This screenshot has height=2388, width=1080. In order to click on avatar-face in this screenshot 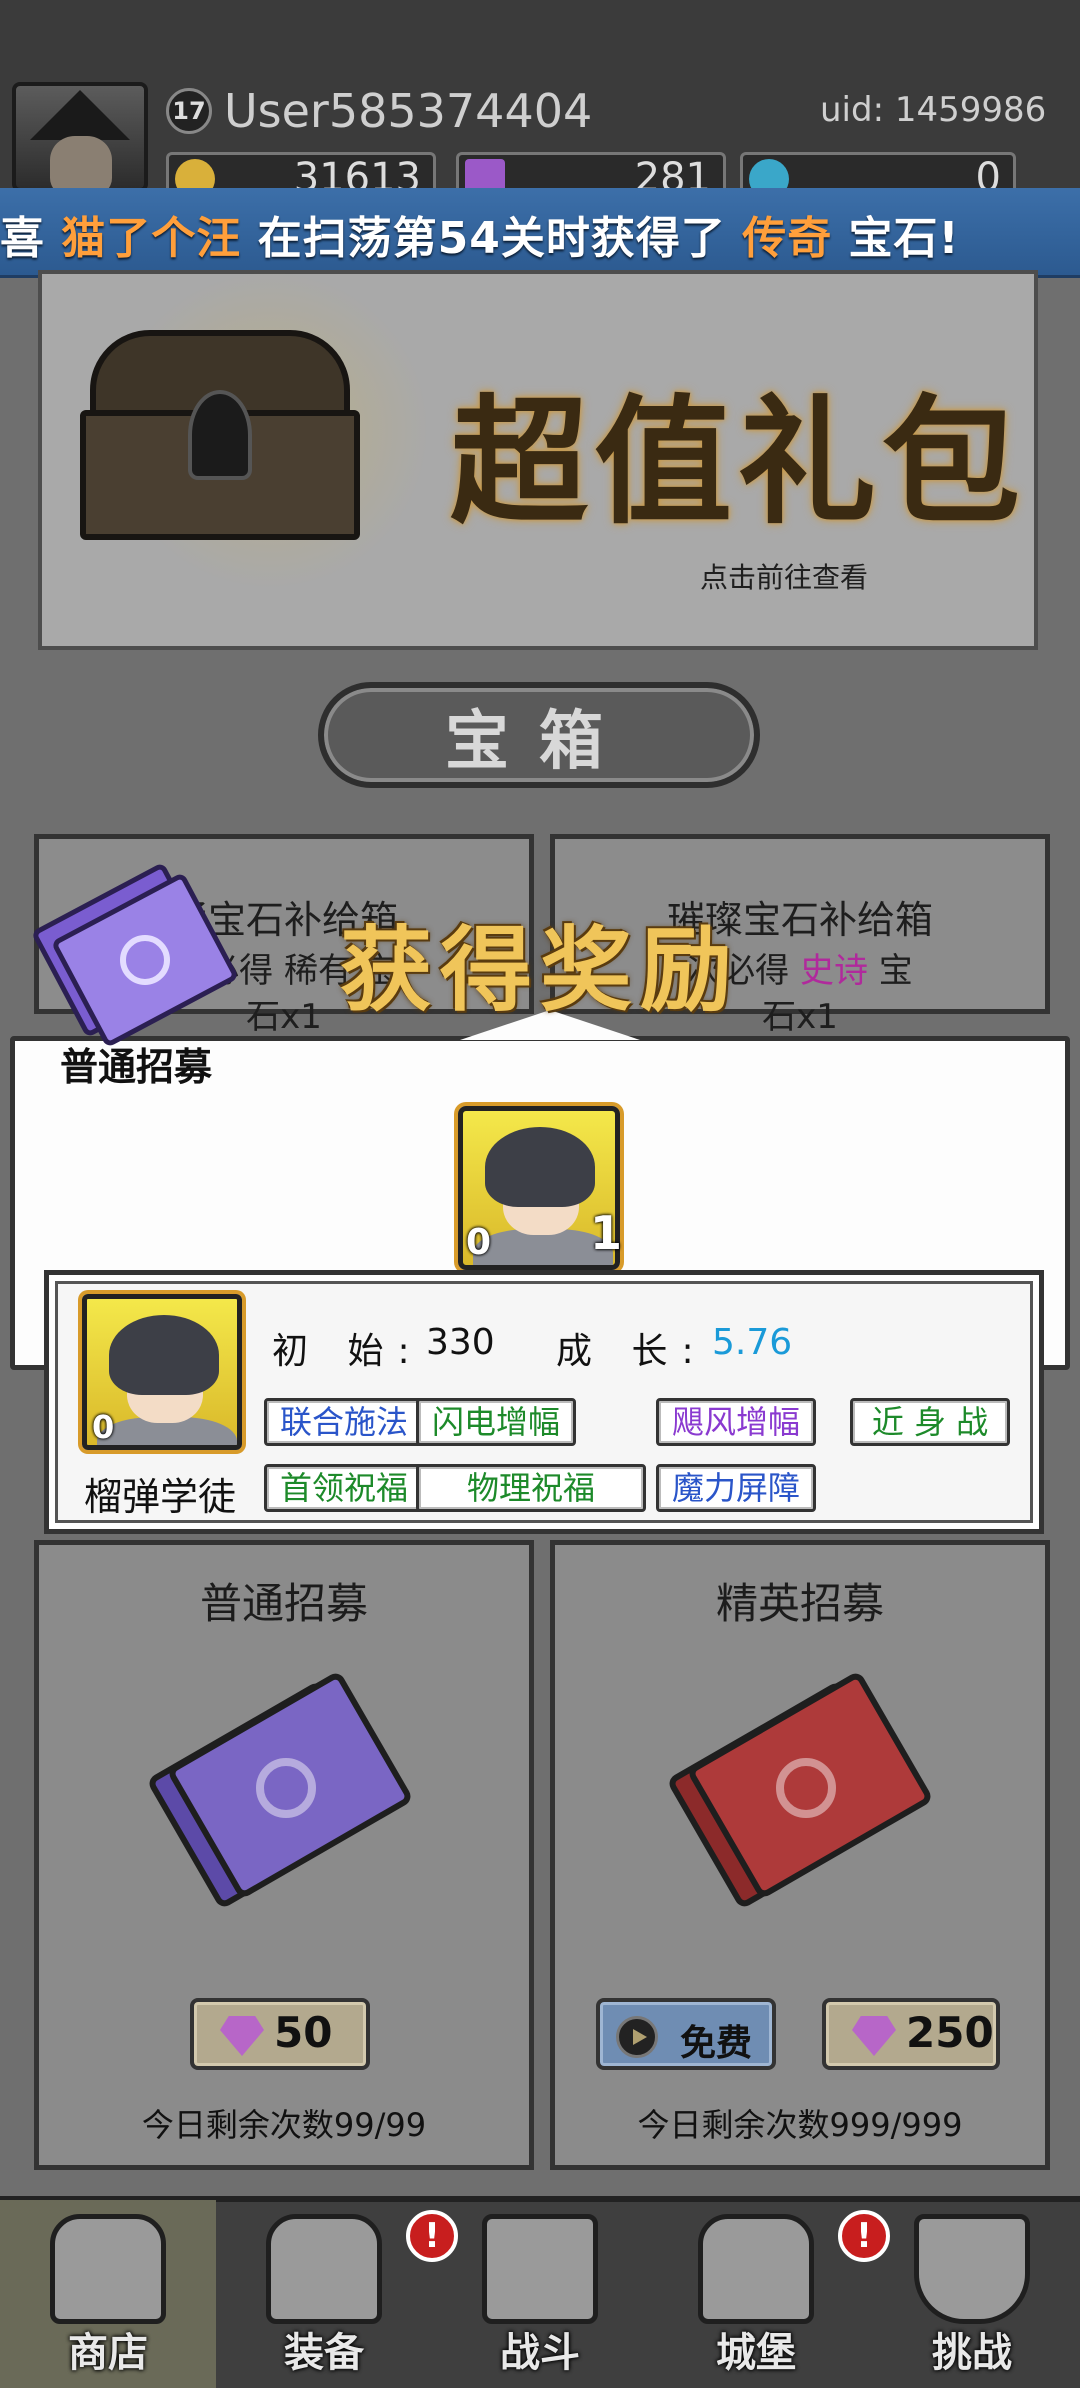, I will do `click(81, 162)`.